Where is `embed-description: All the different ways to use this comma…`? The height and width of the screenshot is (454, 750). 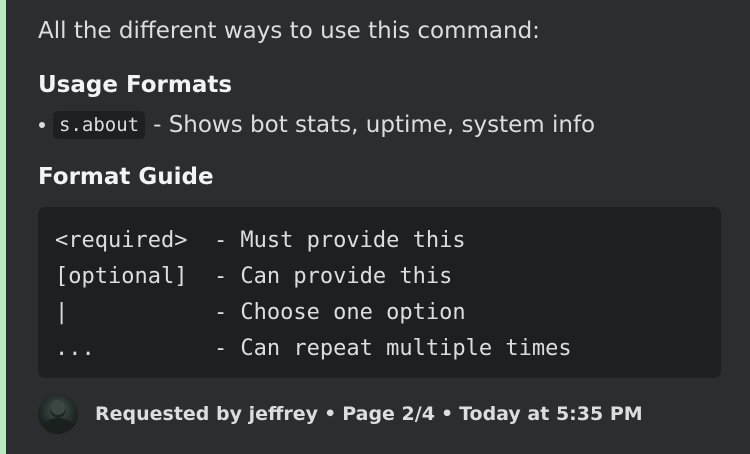 embed-description: All the different ways to use this comma… is located at coordinates (289, 31).